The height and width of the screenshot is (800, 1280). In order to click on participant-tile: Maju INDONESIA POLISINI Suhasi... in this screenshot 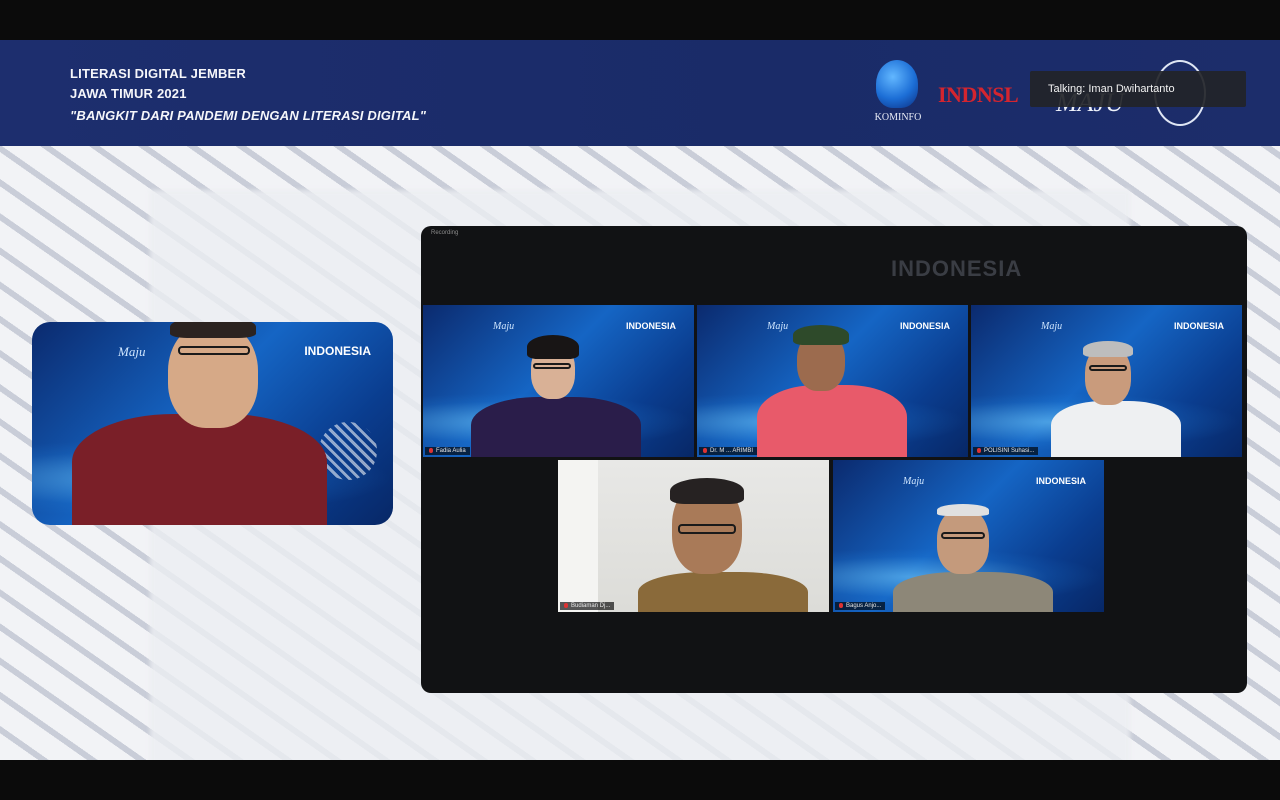, I will do `click(1106, 381)`.